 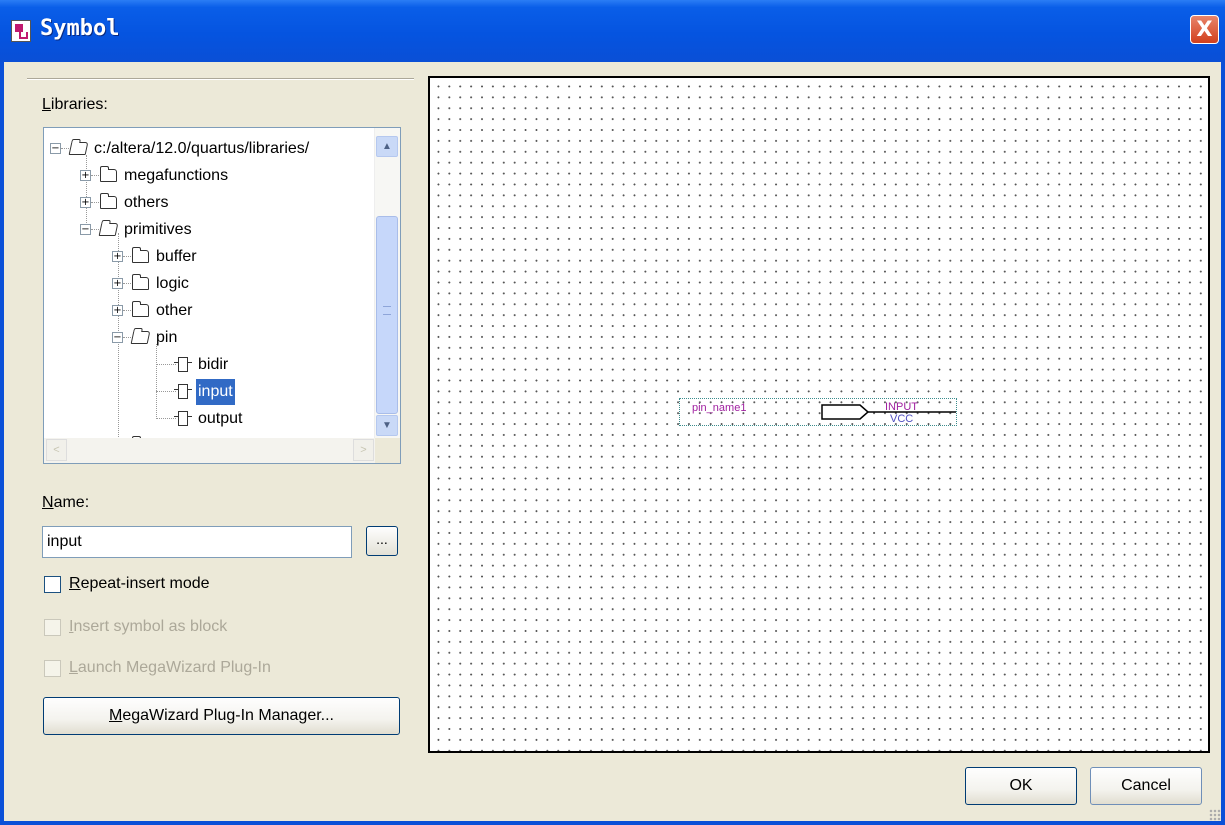 I want to click on title-bar: Symbol X, so click(x=612, y=31).